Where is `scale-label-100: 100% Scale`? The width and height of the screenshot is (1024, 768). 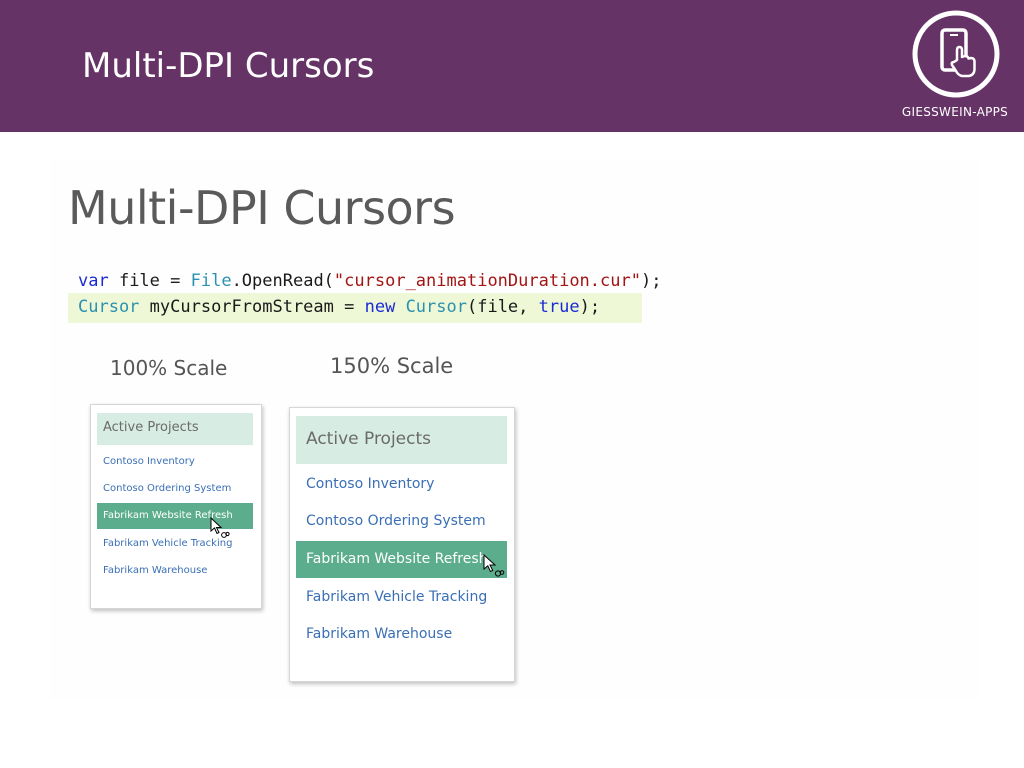
scale-label-100: 100% Scale is located at coordinates (169, 368).